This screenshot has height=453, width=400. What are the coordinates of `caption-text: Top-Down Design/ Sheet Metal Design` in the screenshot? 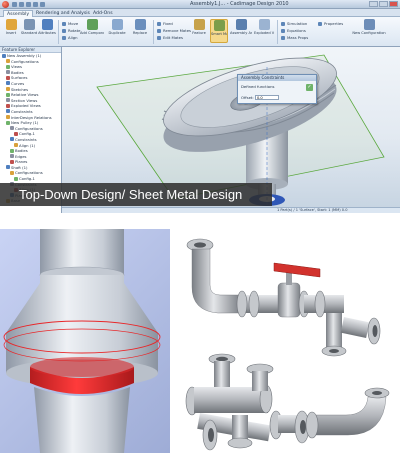 It's located at (131, 194).